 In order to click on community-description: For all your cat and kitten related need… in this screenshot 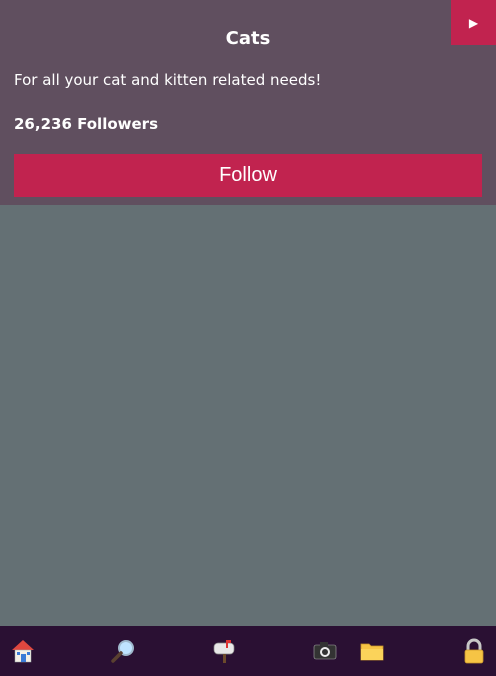, I will do `click(168, 80)`.